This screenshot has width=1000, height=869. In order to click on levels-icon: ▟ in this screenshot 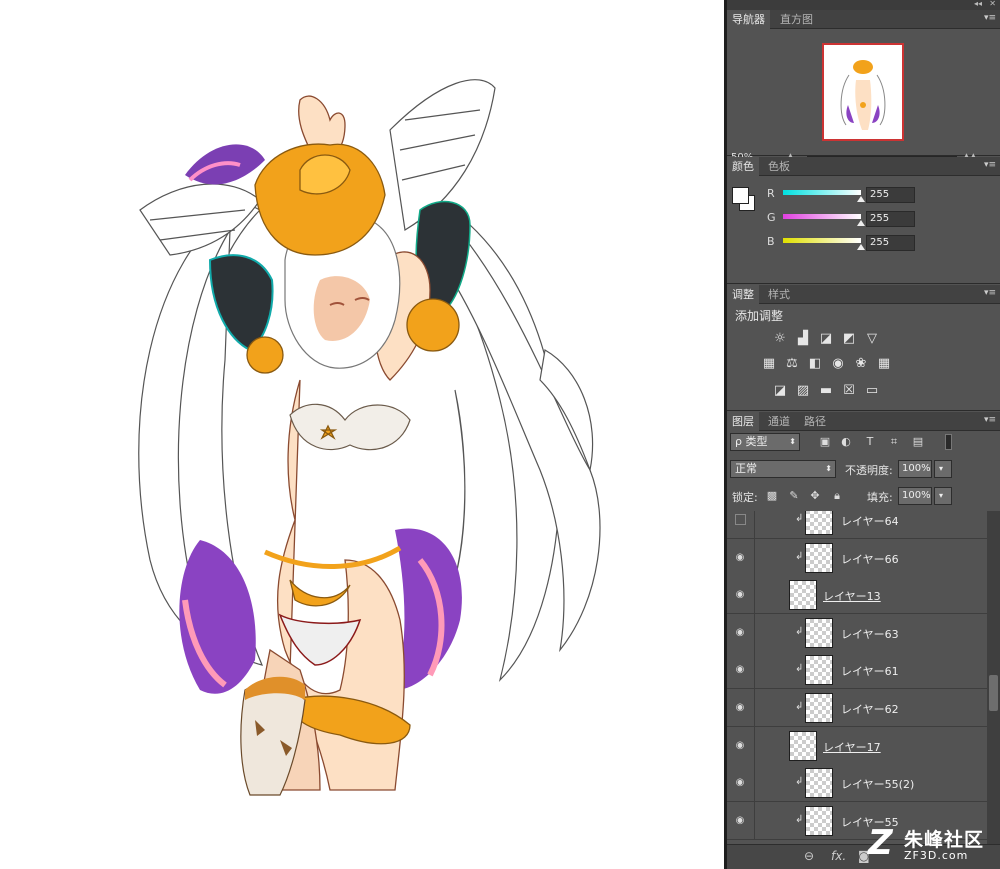, I will do `click(803, 339)`.